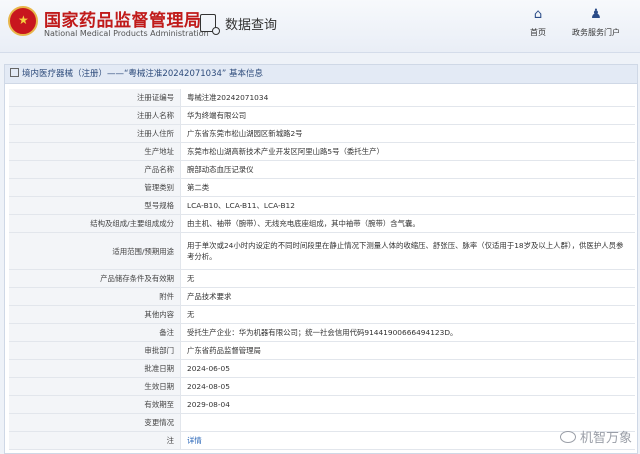  I want to click on field-label: 注册人住所, so click(95, 133).